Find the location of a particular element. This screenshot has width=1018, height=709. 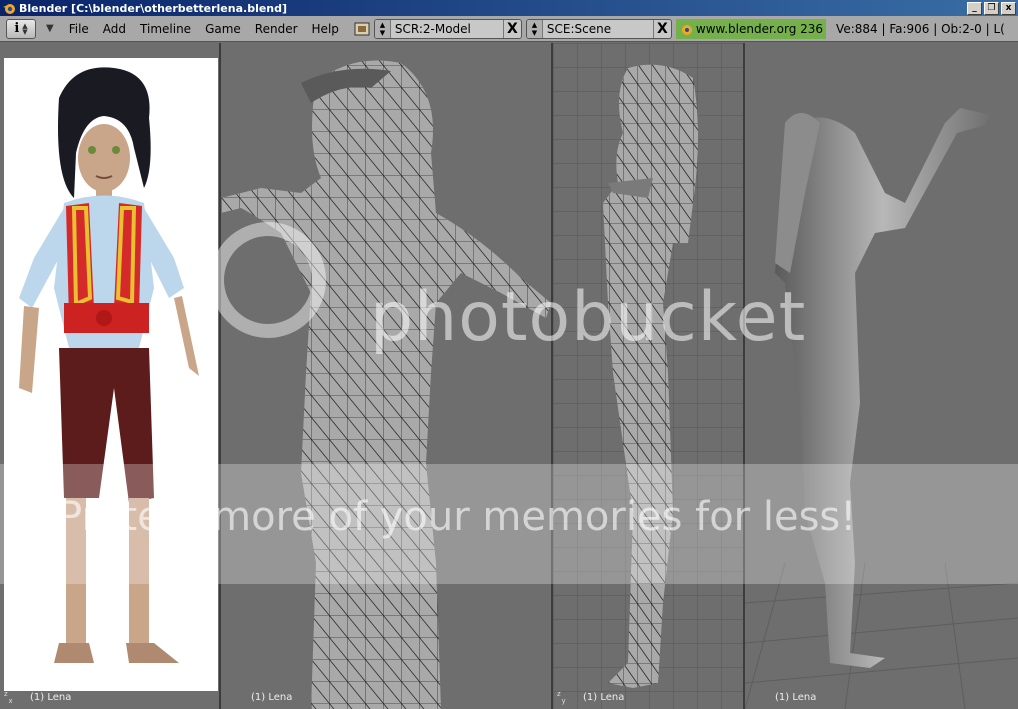

axis-gizmo: z y is located at coordinates (561, 697).